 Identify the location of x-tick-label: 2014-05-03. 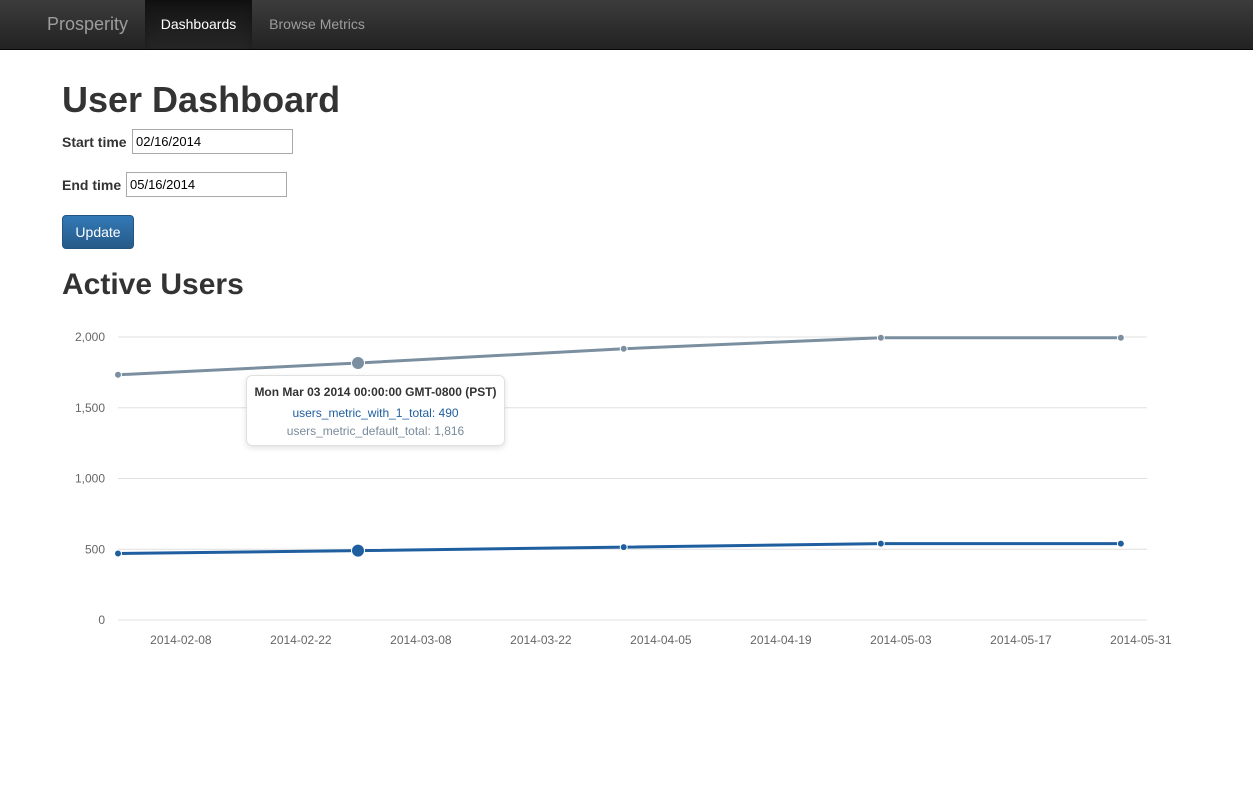
(901, 640).